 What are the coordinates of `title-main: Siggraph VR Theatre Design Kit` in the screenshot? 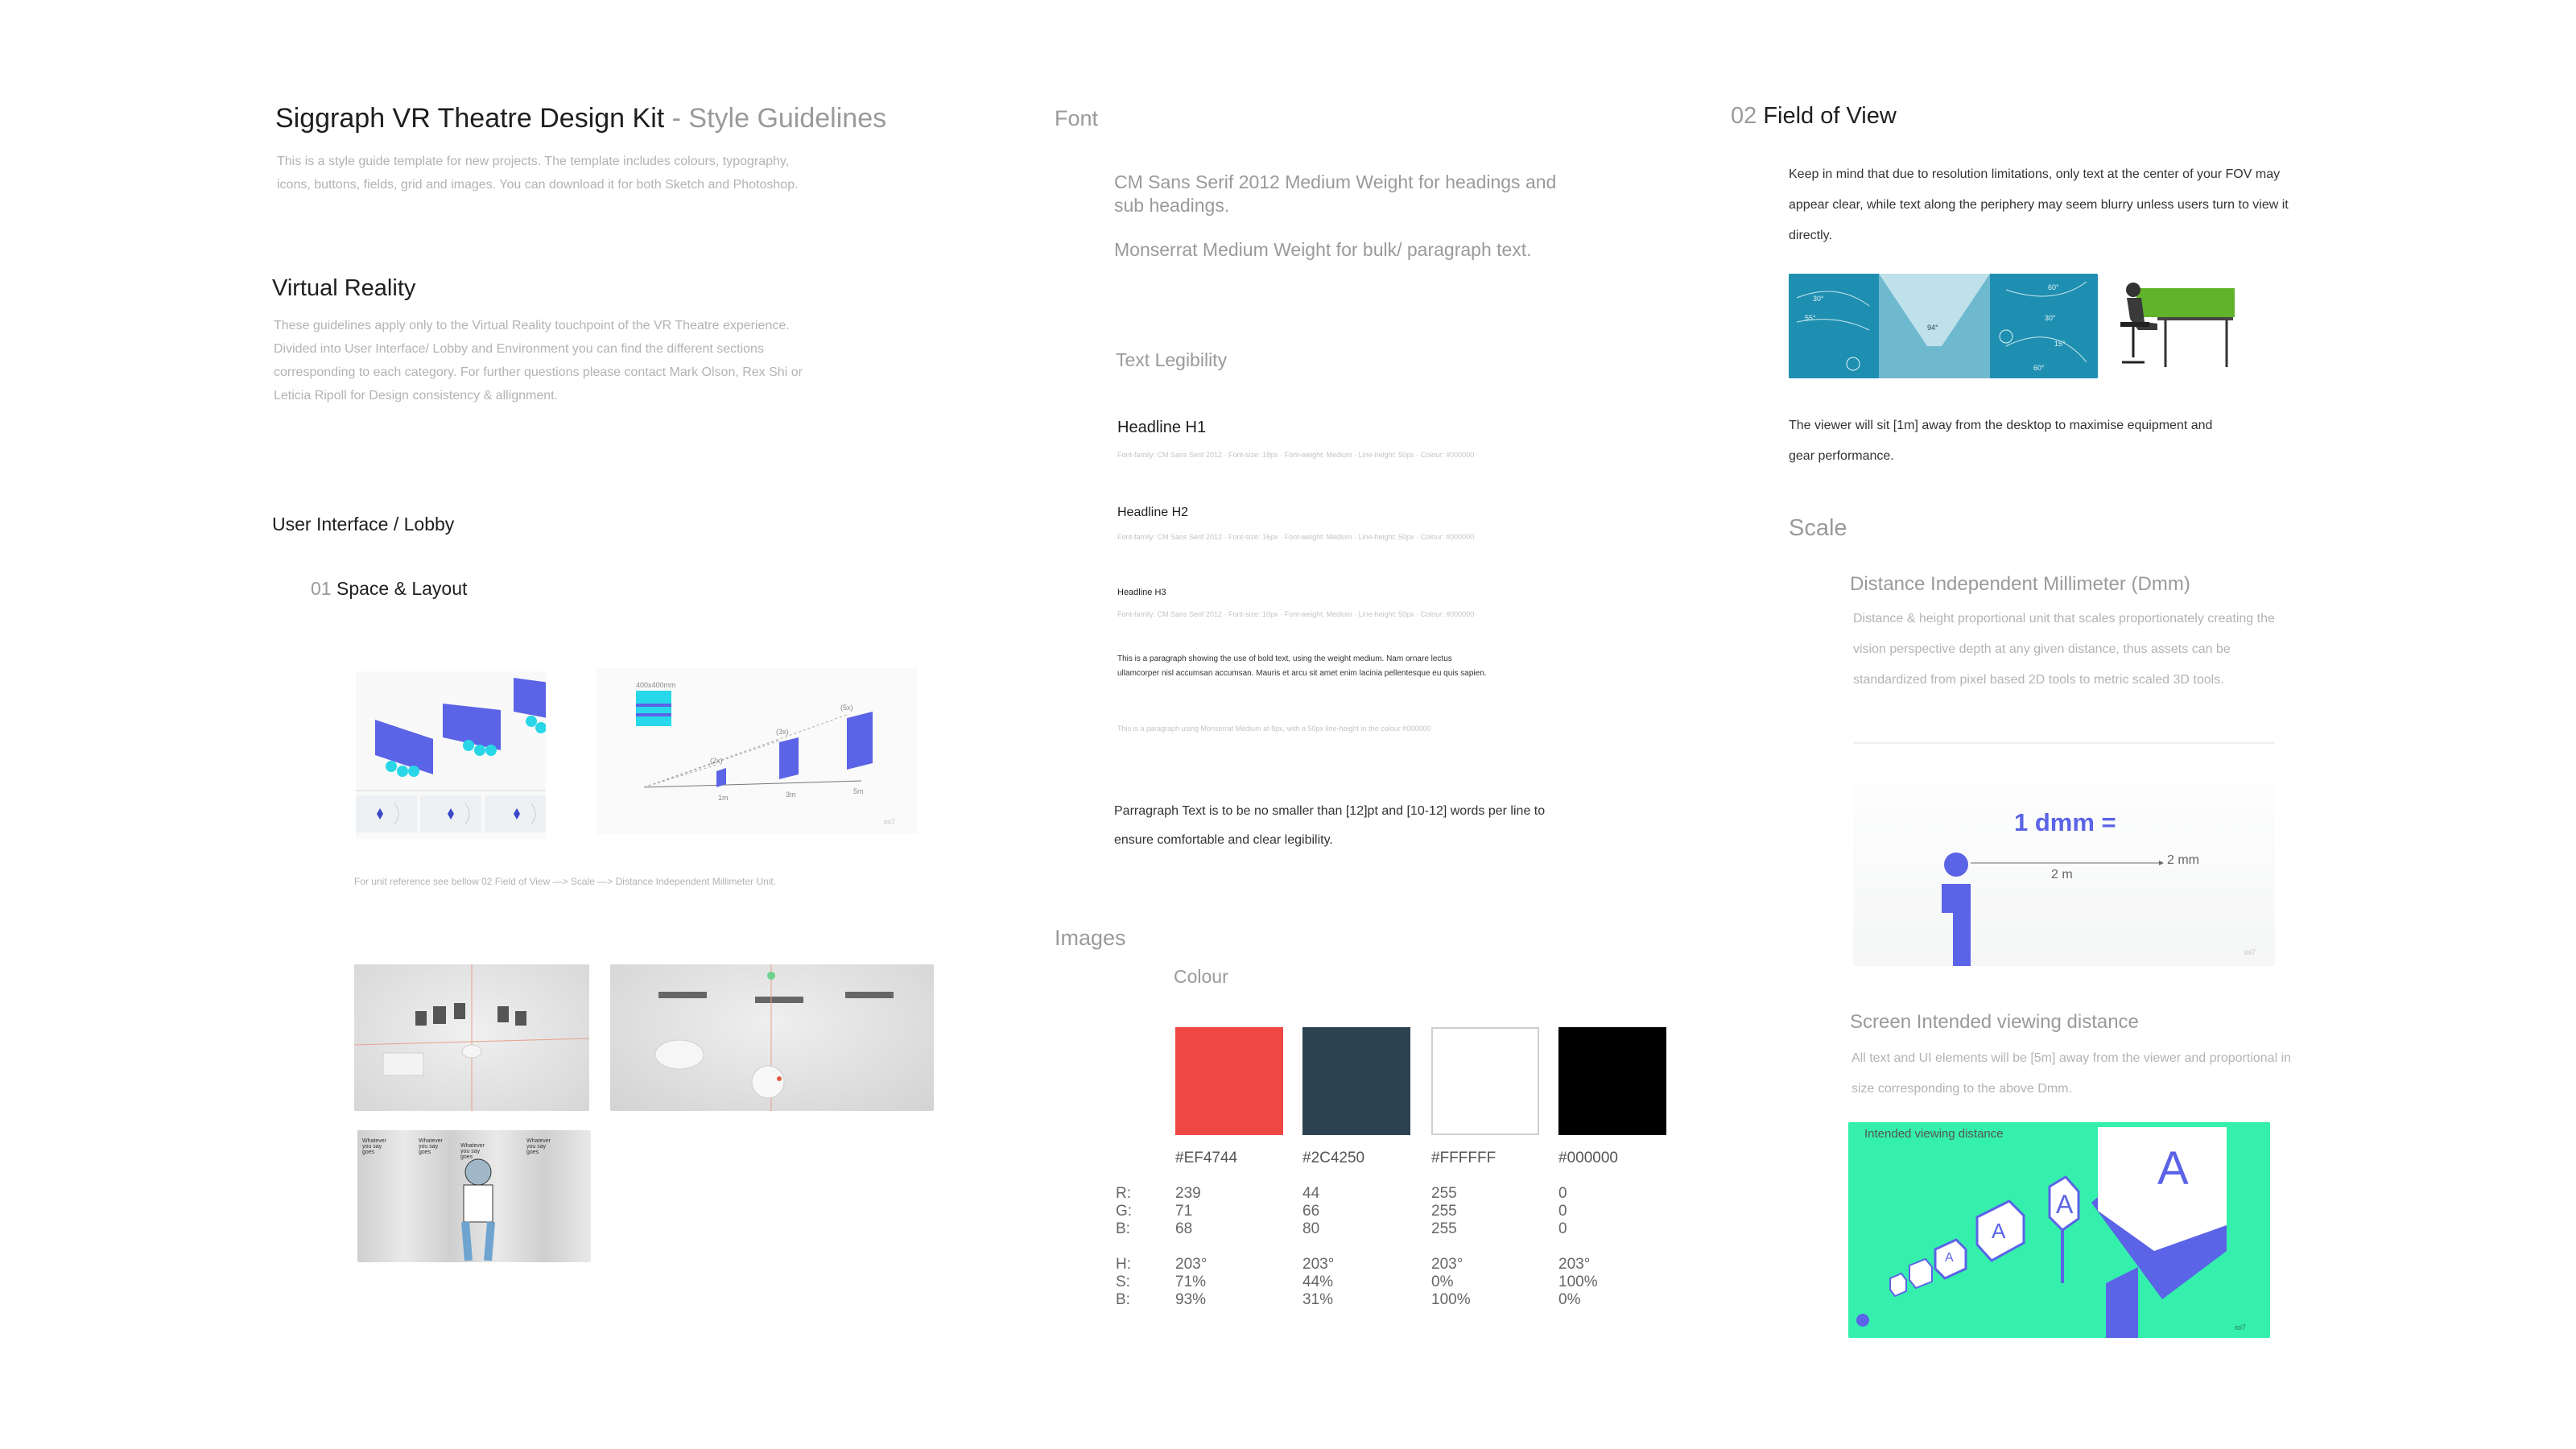 It's located at (470, 118).